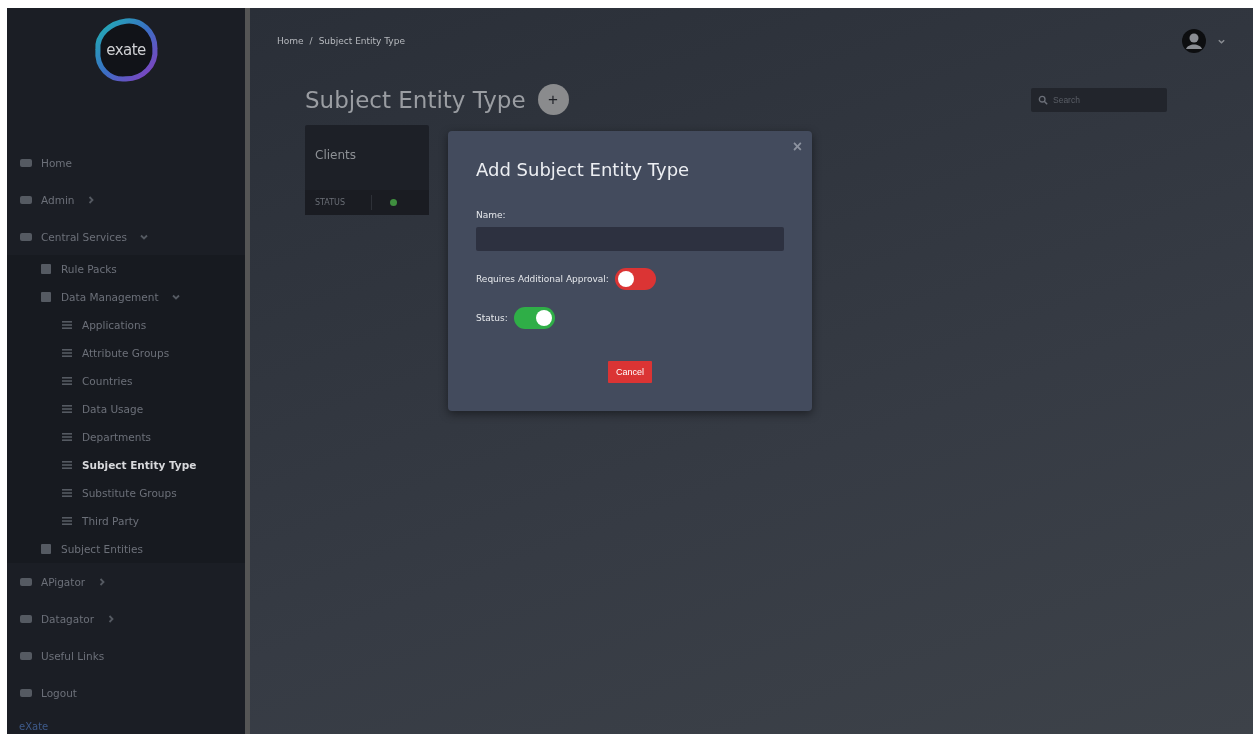  What do you see at coordinates (126, 269) in the screenshot?
I see `nav-item: Rule Packs` at bounding box center [126, 269].